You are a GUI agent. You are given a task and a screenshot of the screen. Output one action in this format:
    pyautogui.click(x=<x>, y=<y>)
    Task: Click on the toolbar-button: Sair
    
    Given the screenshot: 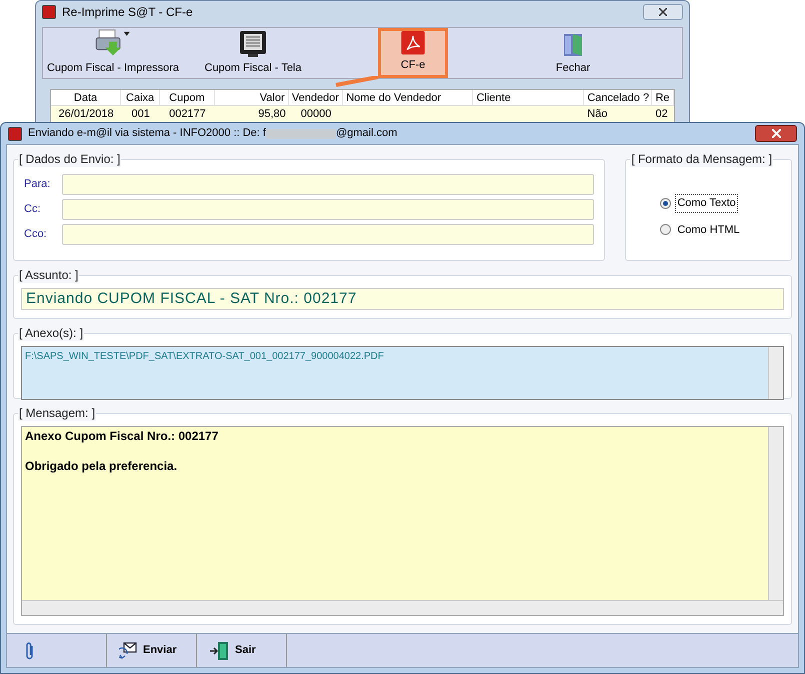 What is the action you would take?
    pyautogui.click(x=242, y=650)
    